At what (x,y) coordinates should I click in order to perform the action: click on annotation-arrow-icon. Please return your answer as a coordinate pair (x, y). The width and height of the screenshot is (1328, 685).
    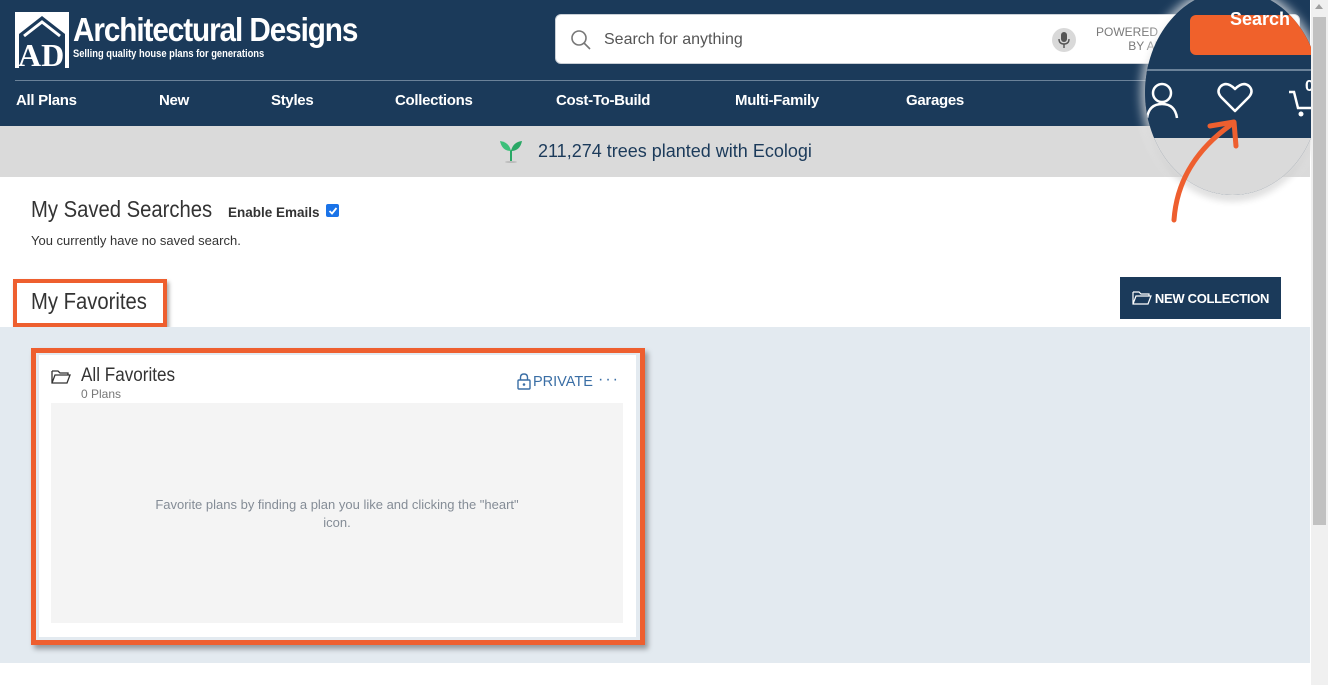
    Looking at the image, I should click on (1205, 171).